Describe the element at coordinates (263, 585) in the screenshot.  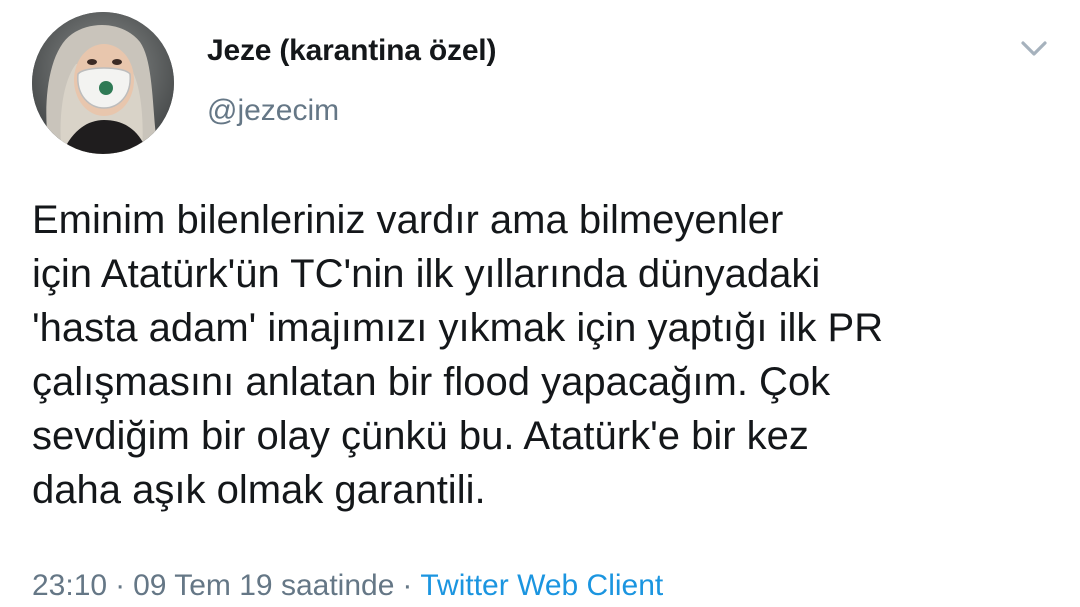
I see `tweet-date: 09 Tem 19 saatinde` at that location.